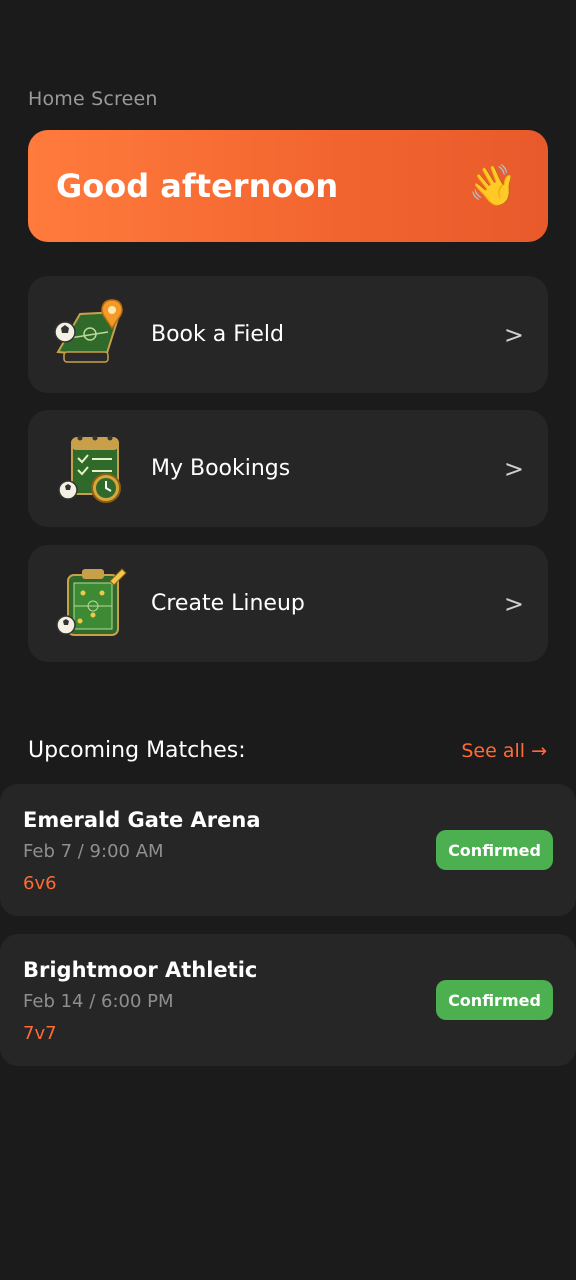 Image resolution: width=576 pixels, height=1280 pixels. What do you see at coordinates (40, 1033) in the screenshot?
I see `match-format: 7v7` at bounding box center [40, 1033].